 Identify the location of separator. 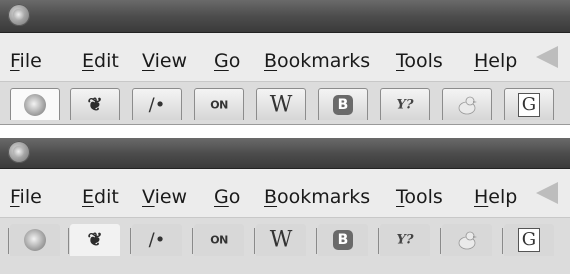
(285, 132).